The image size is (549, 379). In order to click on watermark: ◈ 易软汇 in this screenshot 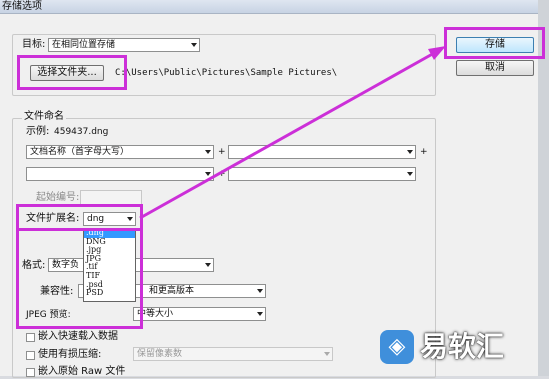, I will do `click(457, 347)`.